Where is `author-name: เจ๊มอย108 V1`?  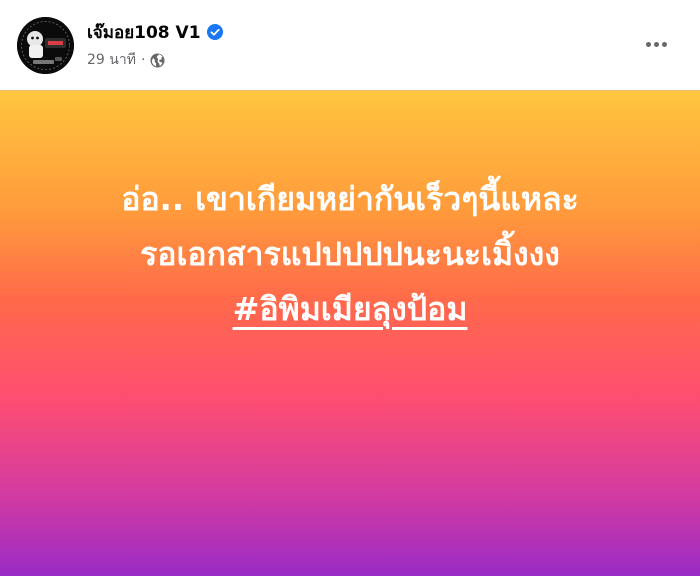 author-name: เจ๊มอย108 V1 is located at coordinates (144, 32).